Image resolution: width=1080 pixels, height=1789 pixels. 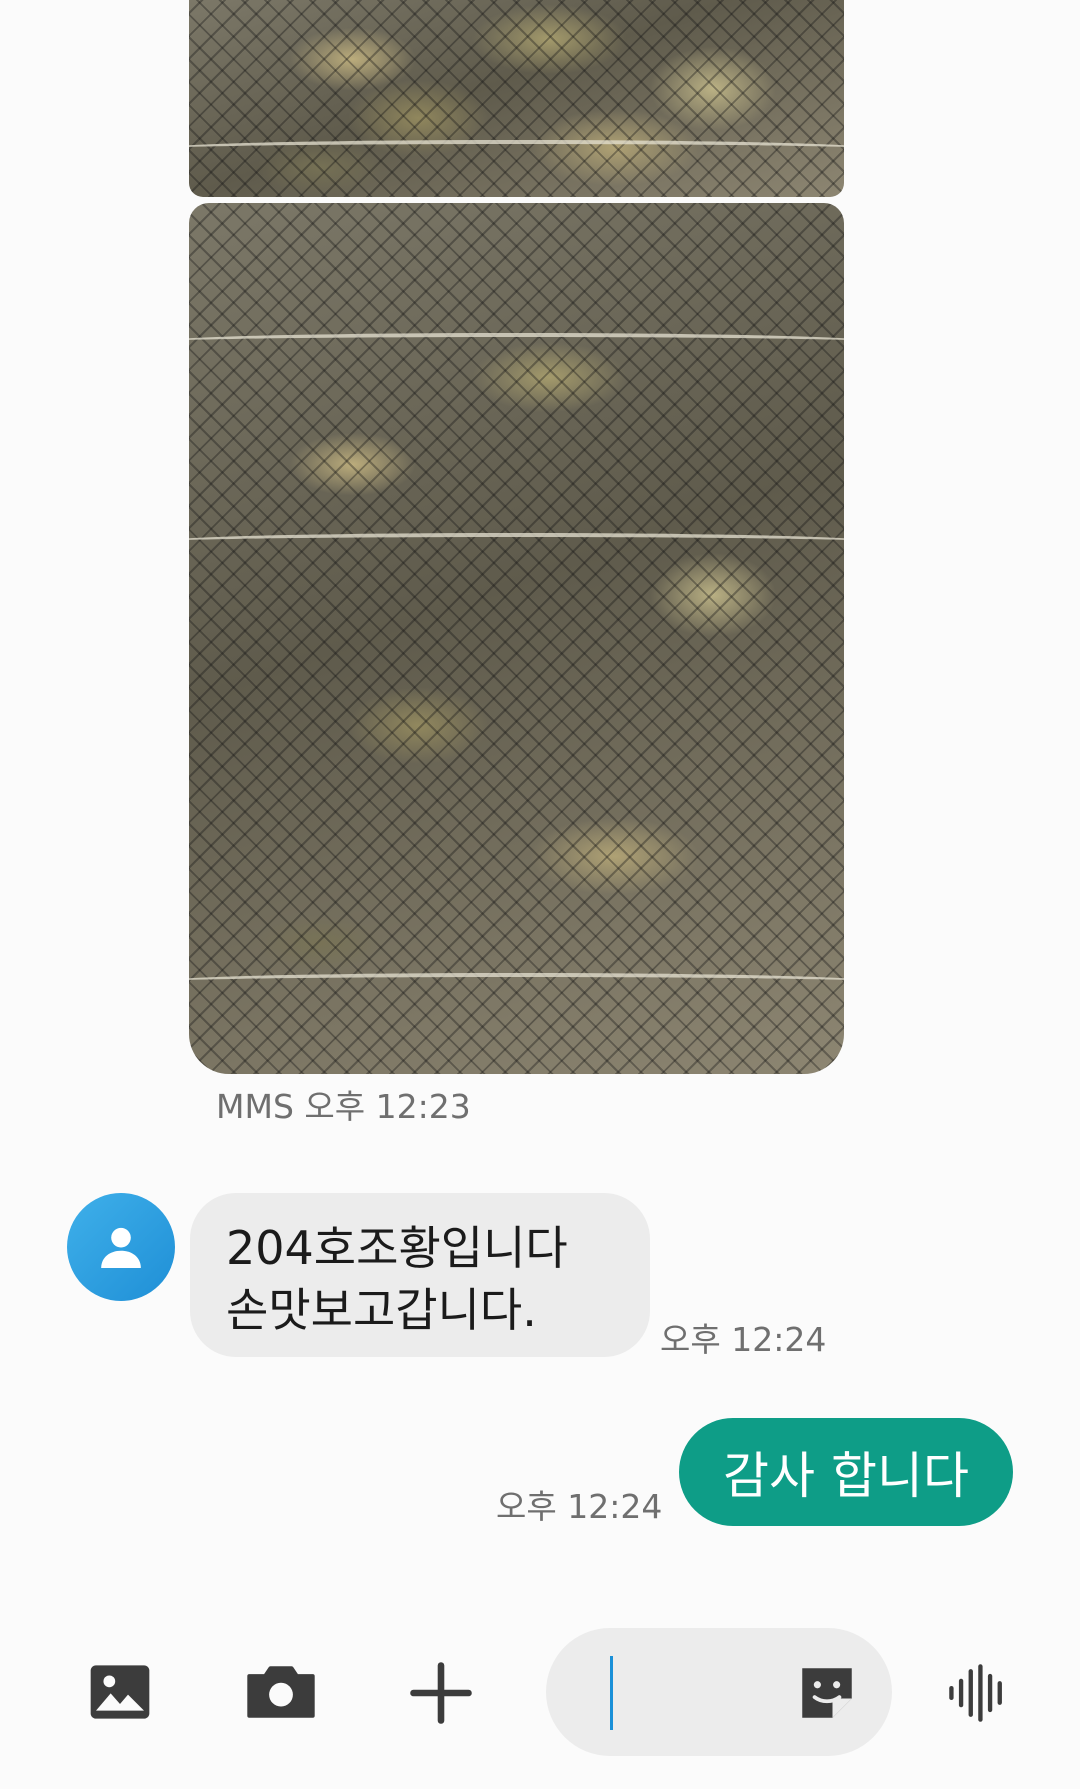 I want to click on voice-input-button, so click(x=978, y=1693).